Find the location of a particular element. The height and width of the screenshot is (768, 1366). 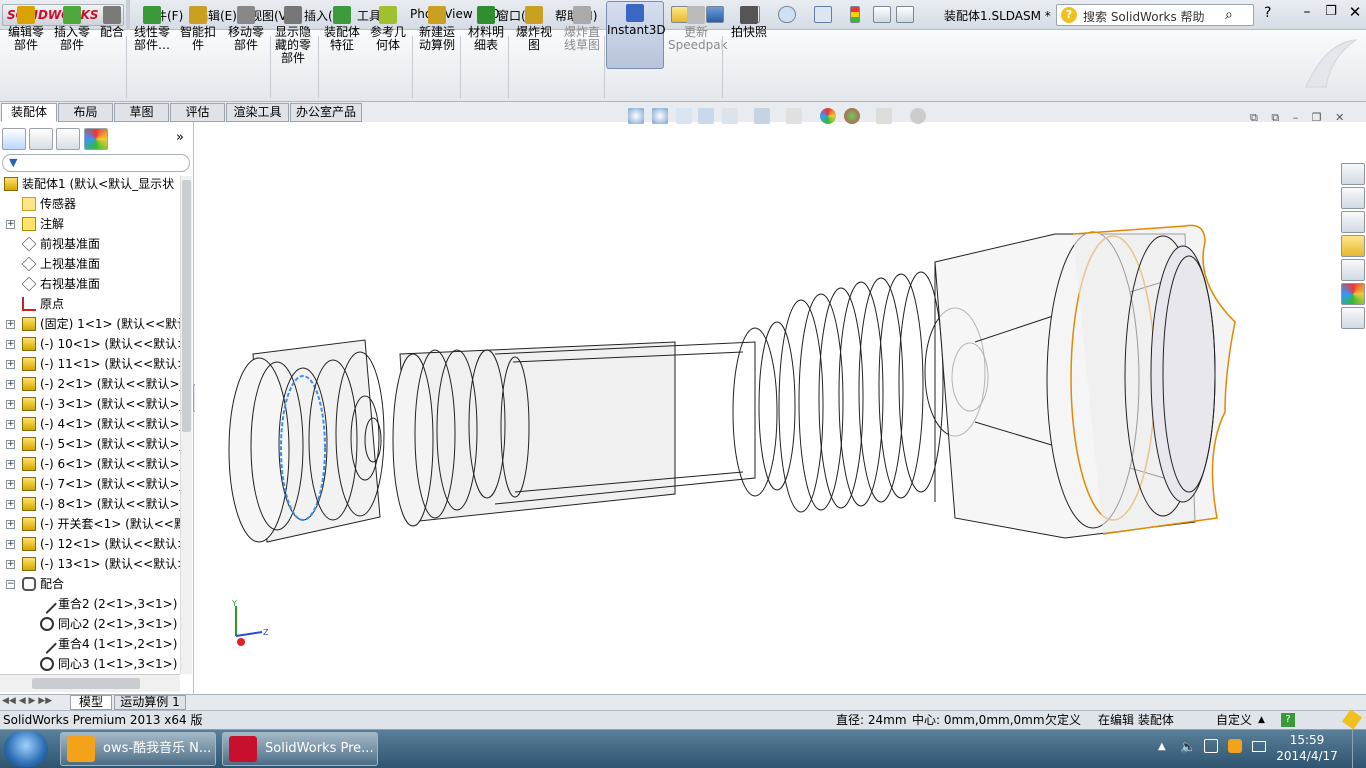

windows-start-button is located at coordinates (26, 749).